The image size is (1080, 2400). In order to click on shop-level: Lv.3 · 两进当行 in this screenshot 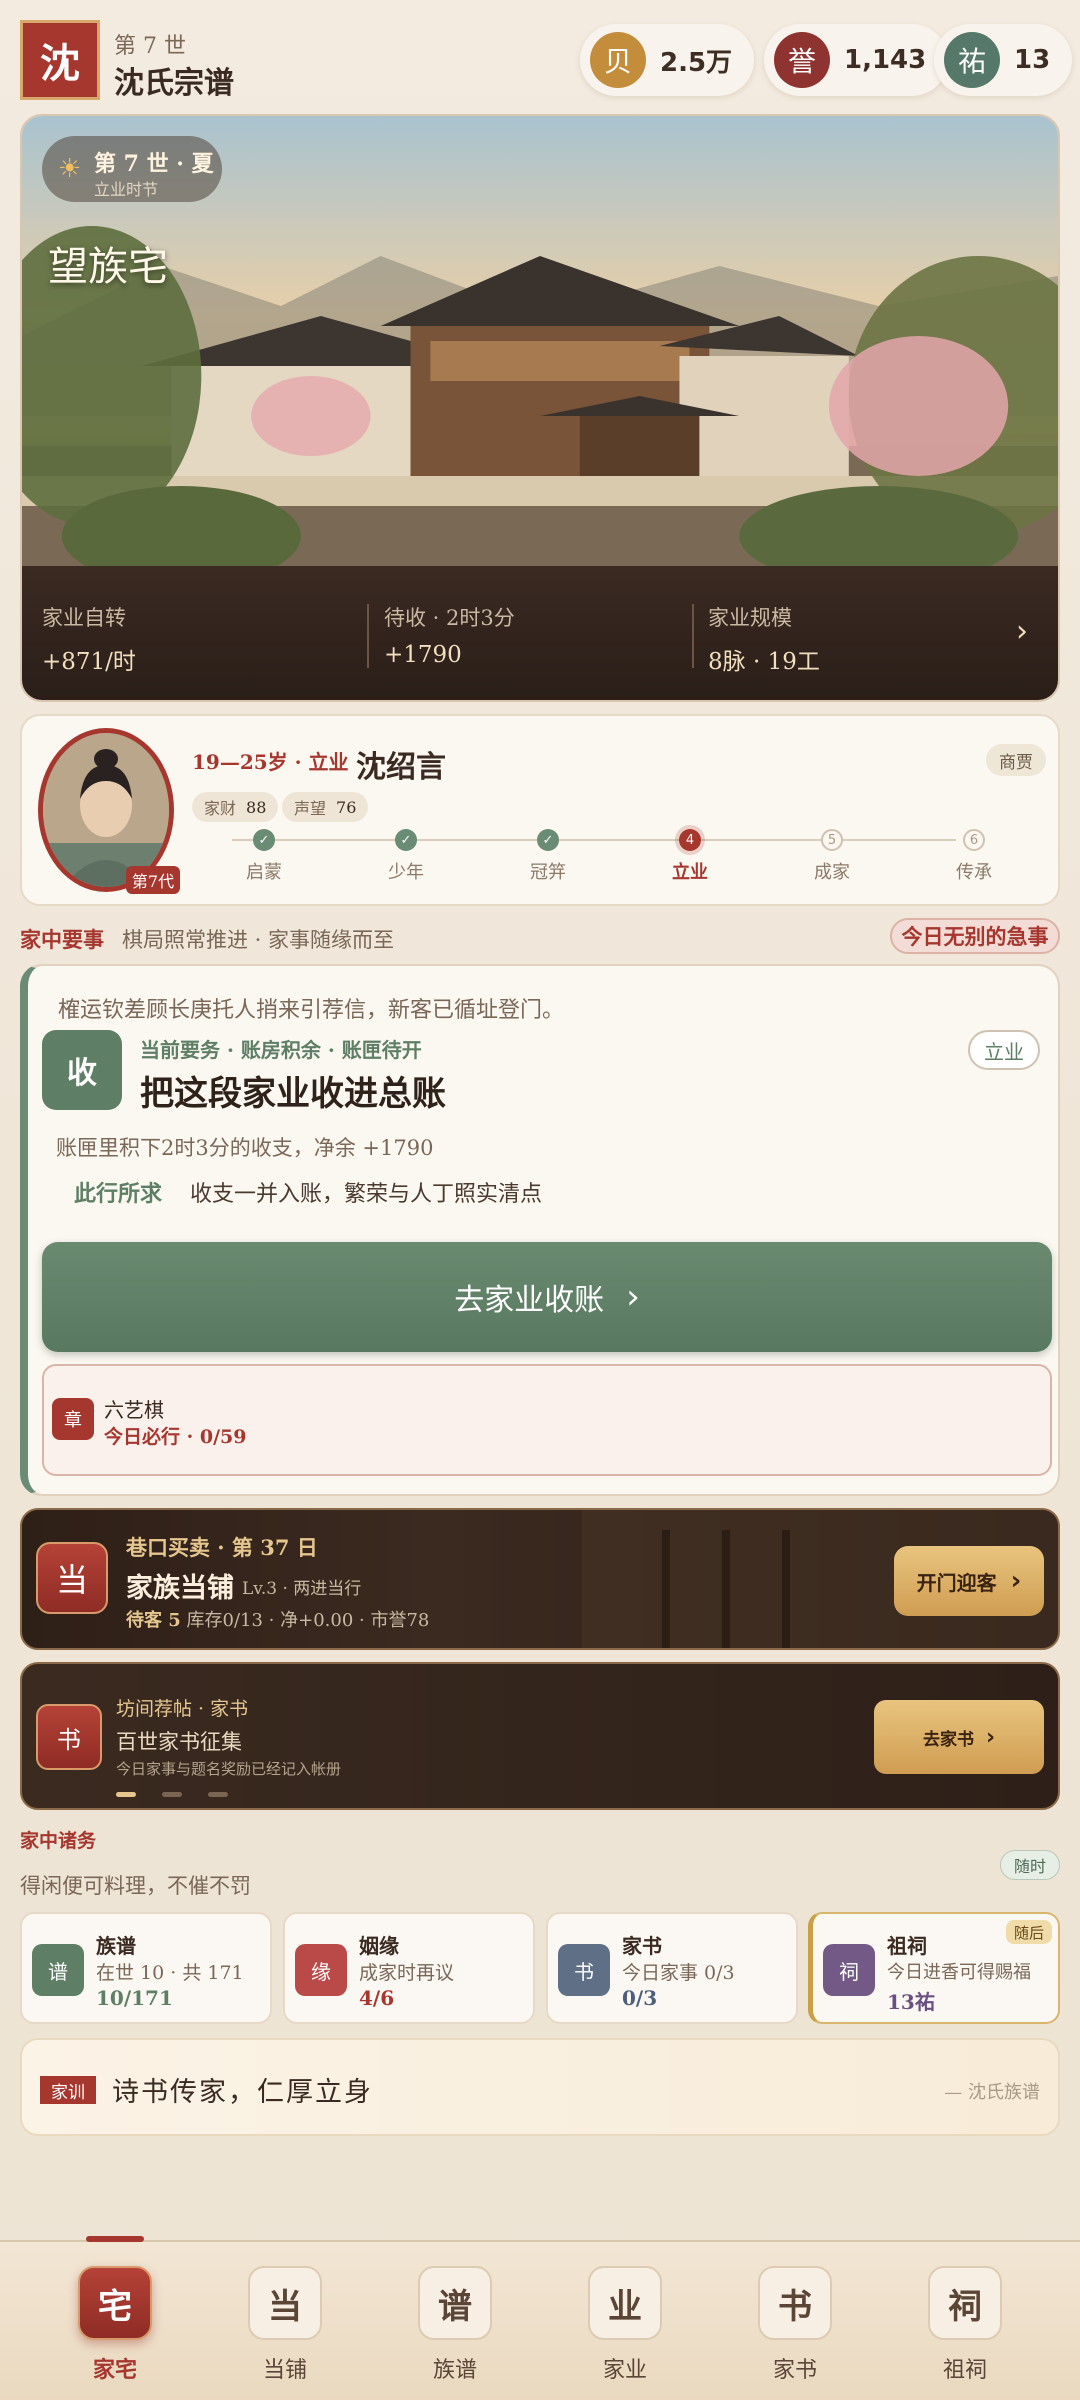, I will do `click(302, 1589)`.